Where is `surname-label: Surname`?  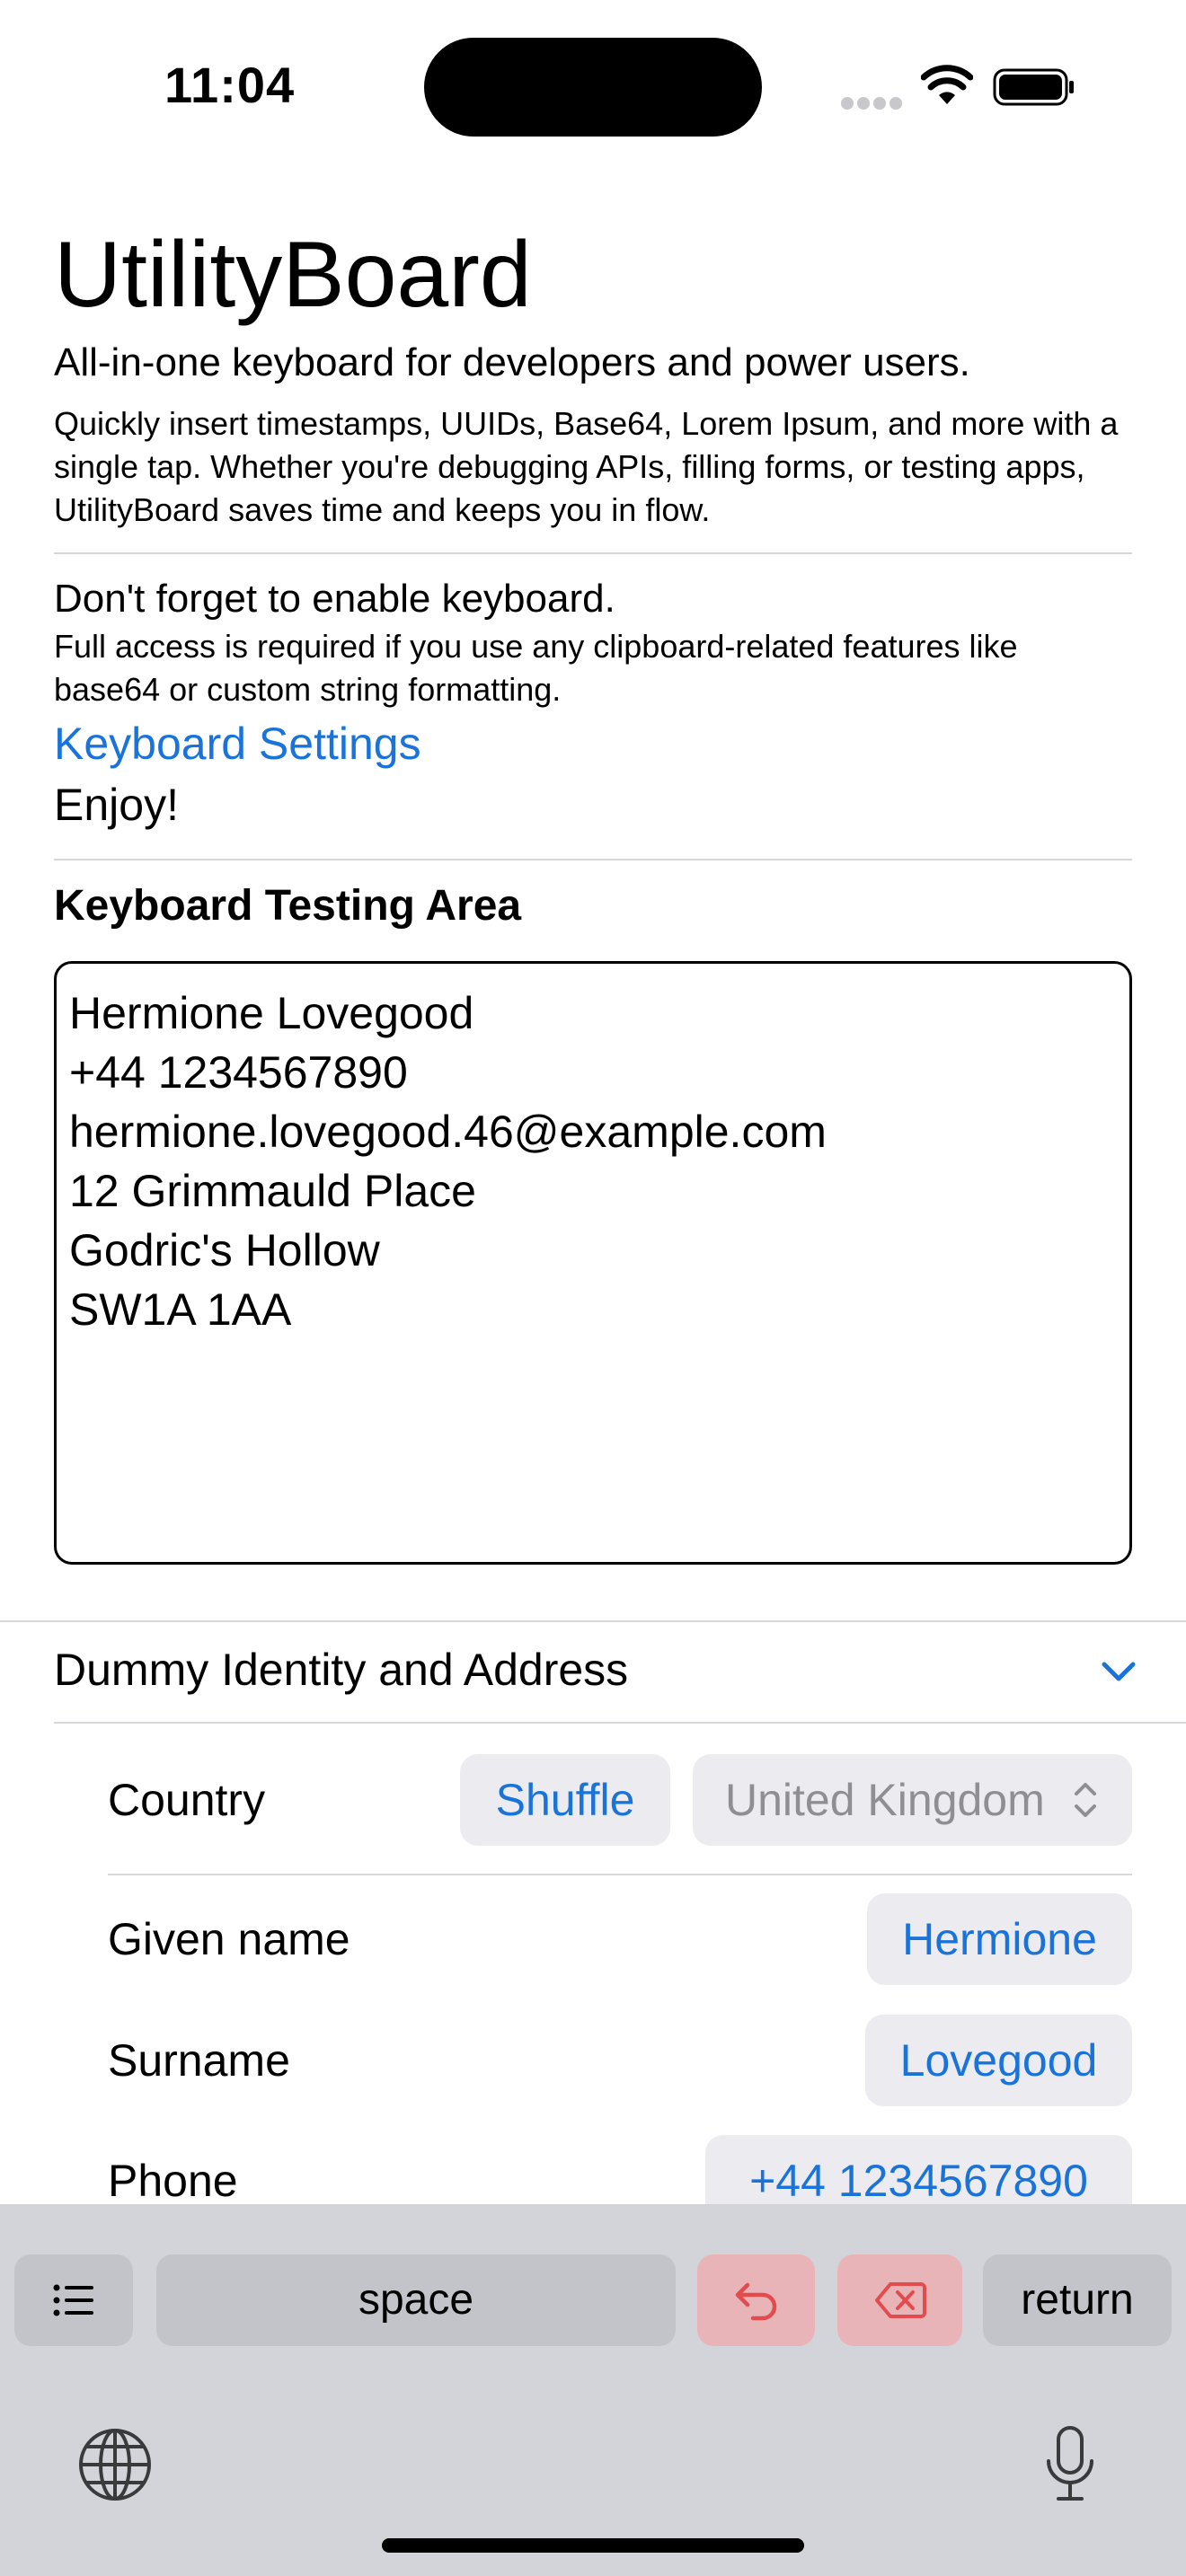 surname-label: Surname is located at coordinates (199, 2060).